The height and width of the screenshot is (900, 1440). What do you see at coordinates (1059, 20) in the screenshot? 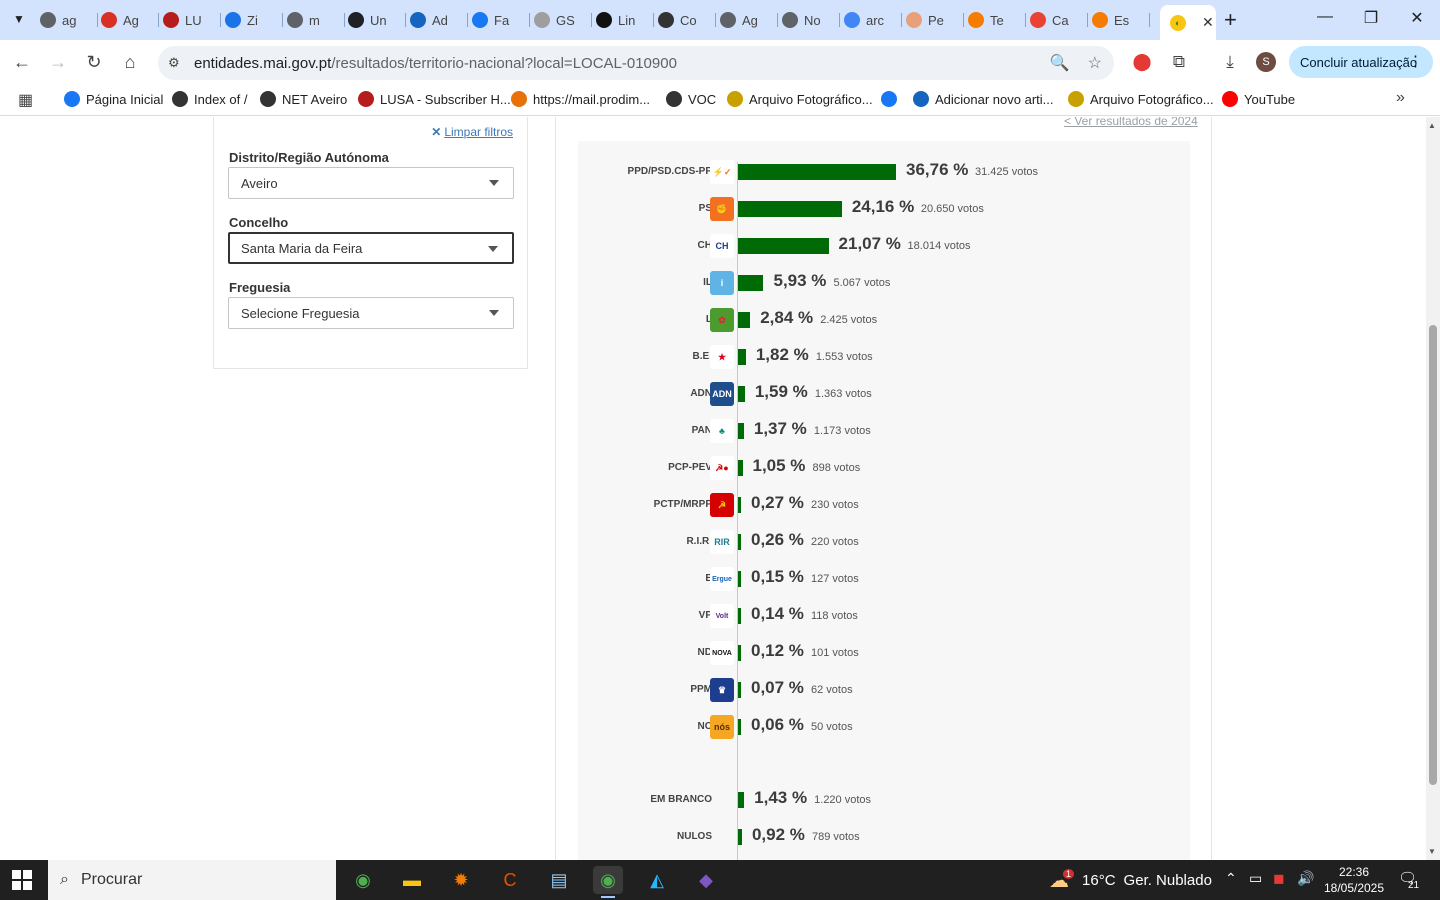
I see `tab-17: Ca` at bounding box center [1059, 20].